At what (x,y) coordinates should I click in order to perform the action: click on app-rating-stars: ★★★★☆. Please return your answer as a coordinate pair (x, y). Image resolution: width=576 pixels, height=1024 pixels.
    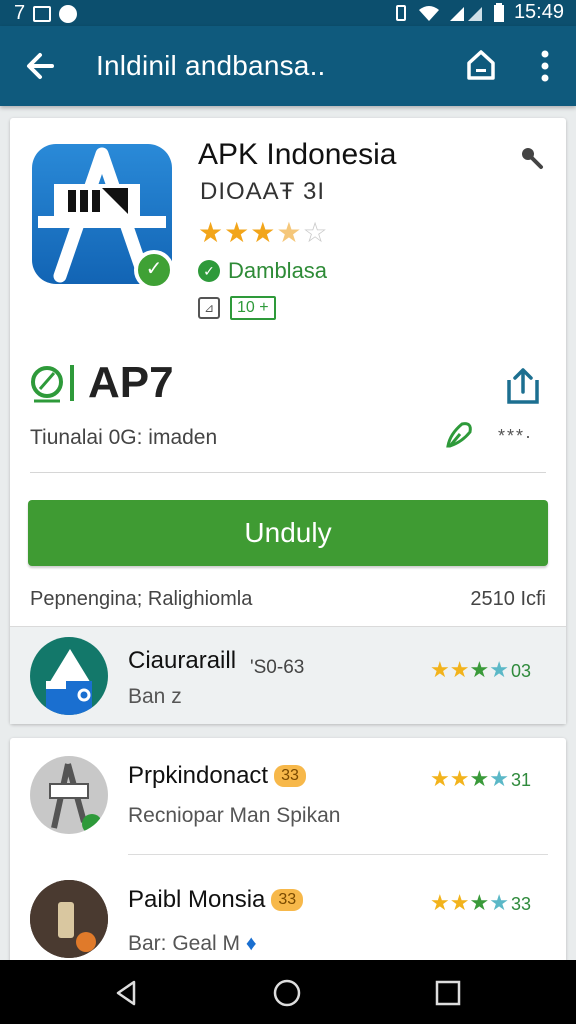
    Looking at the image, I should click on (263, 232).